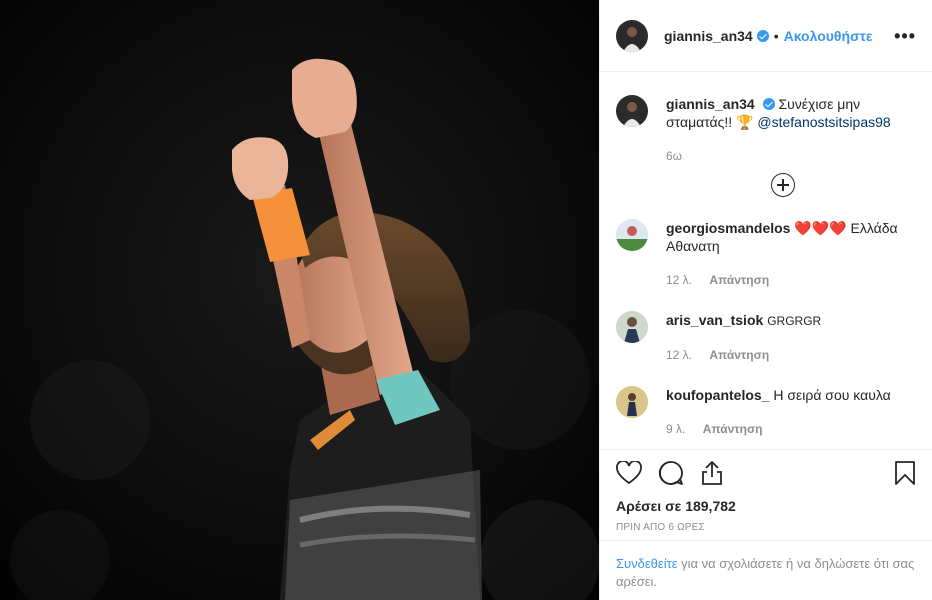 Image resolution: width=932 pixels, height=600 pixels. I want to click on post-timestamp: ΠΡΙΝ ΑΠΟ 6 ΩΡΕΣ, so click(766, 527).